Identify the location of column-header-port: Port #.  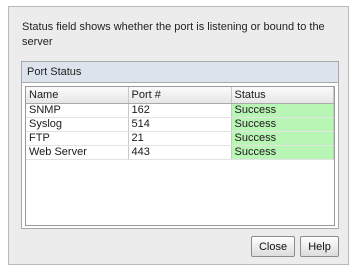
(180, 95).